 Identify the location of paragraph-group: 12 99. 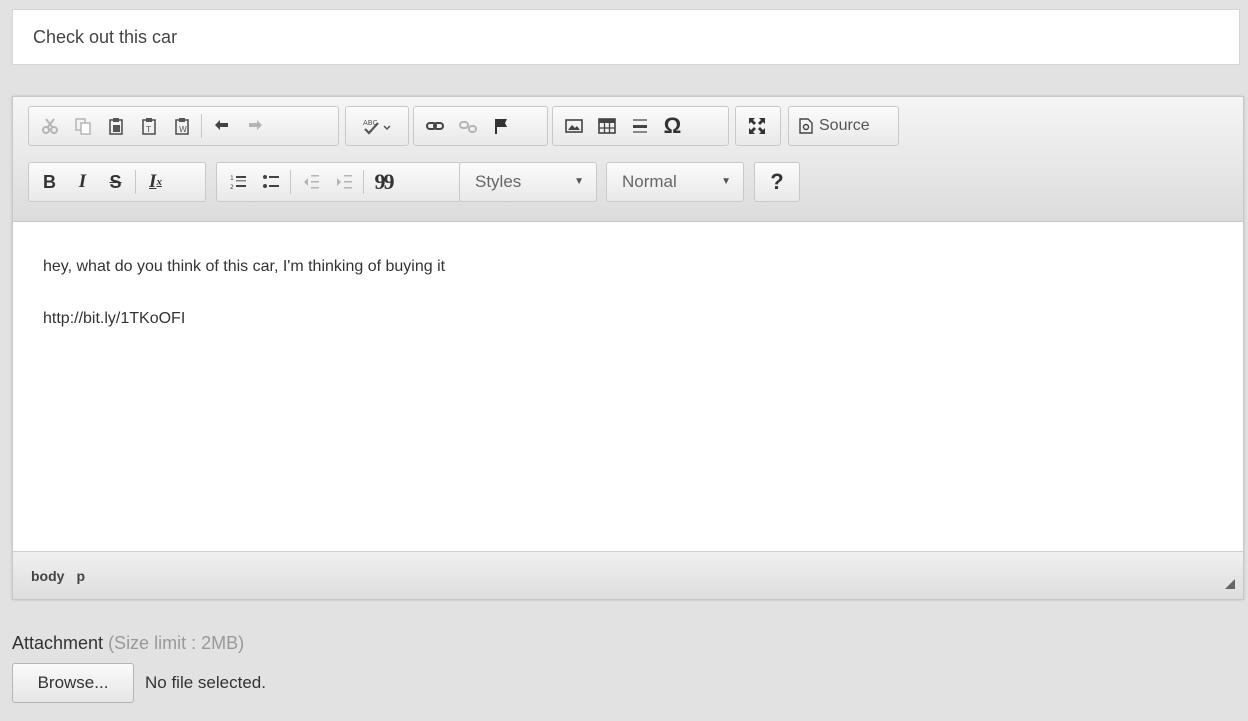
(338, 182).